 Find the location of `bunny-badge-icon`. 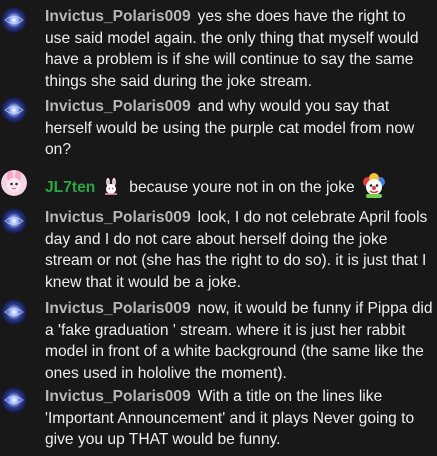

bunny-badge-icon is located at coordinates (111, 187).